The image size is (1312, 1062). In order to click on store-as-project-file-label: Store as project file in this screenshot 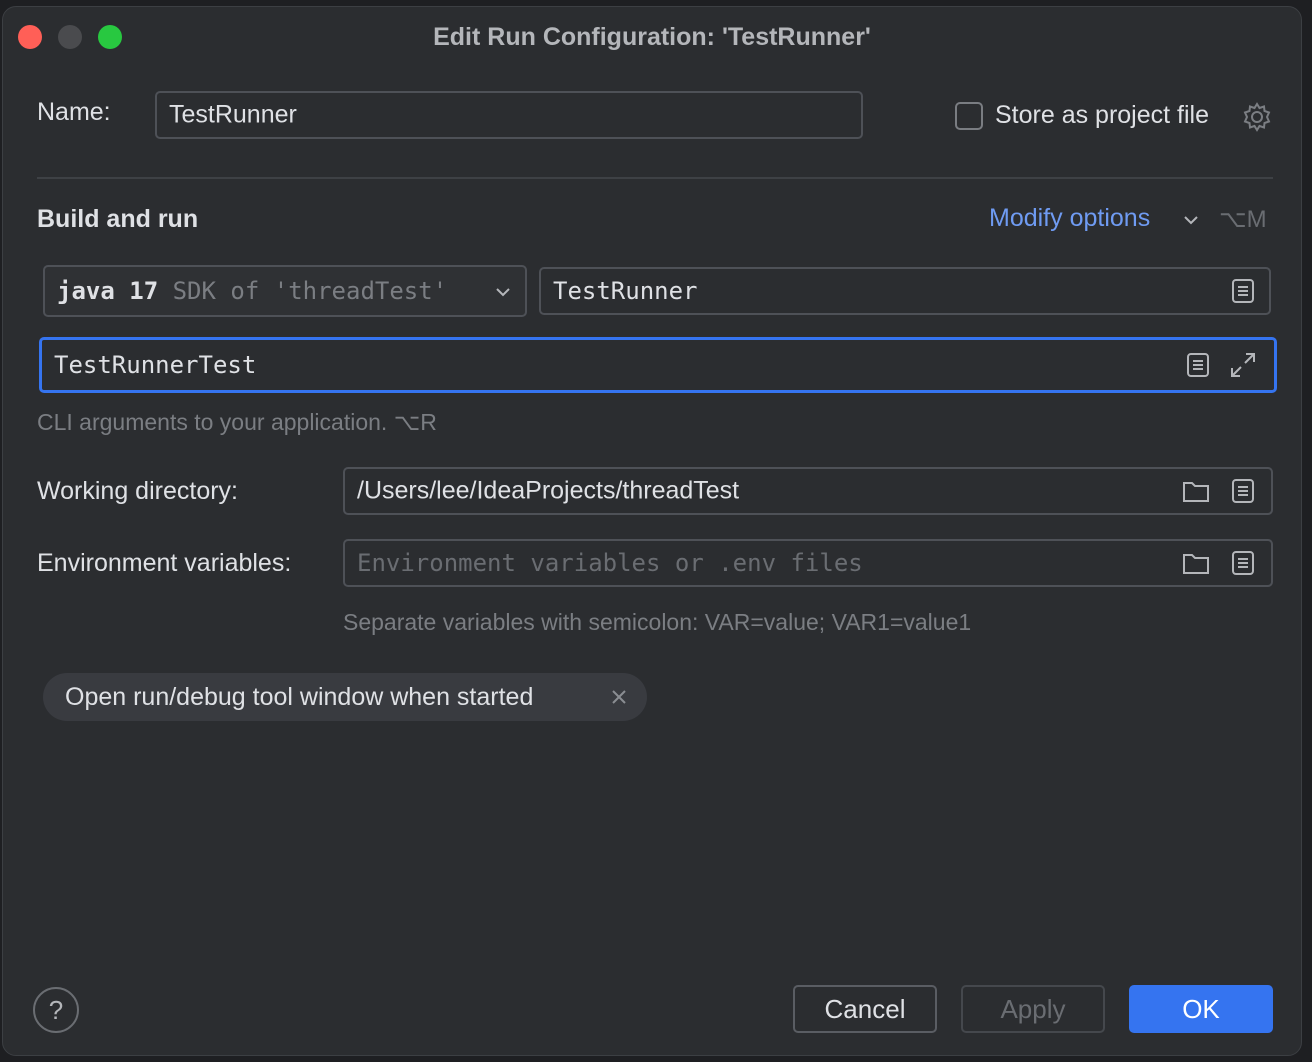, I will do `click(1102, 115)`.